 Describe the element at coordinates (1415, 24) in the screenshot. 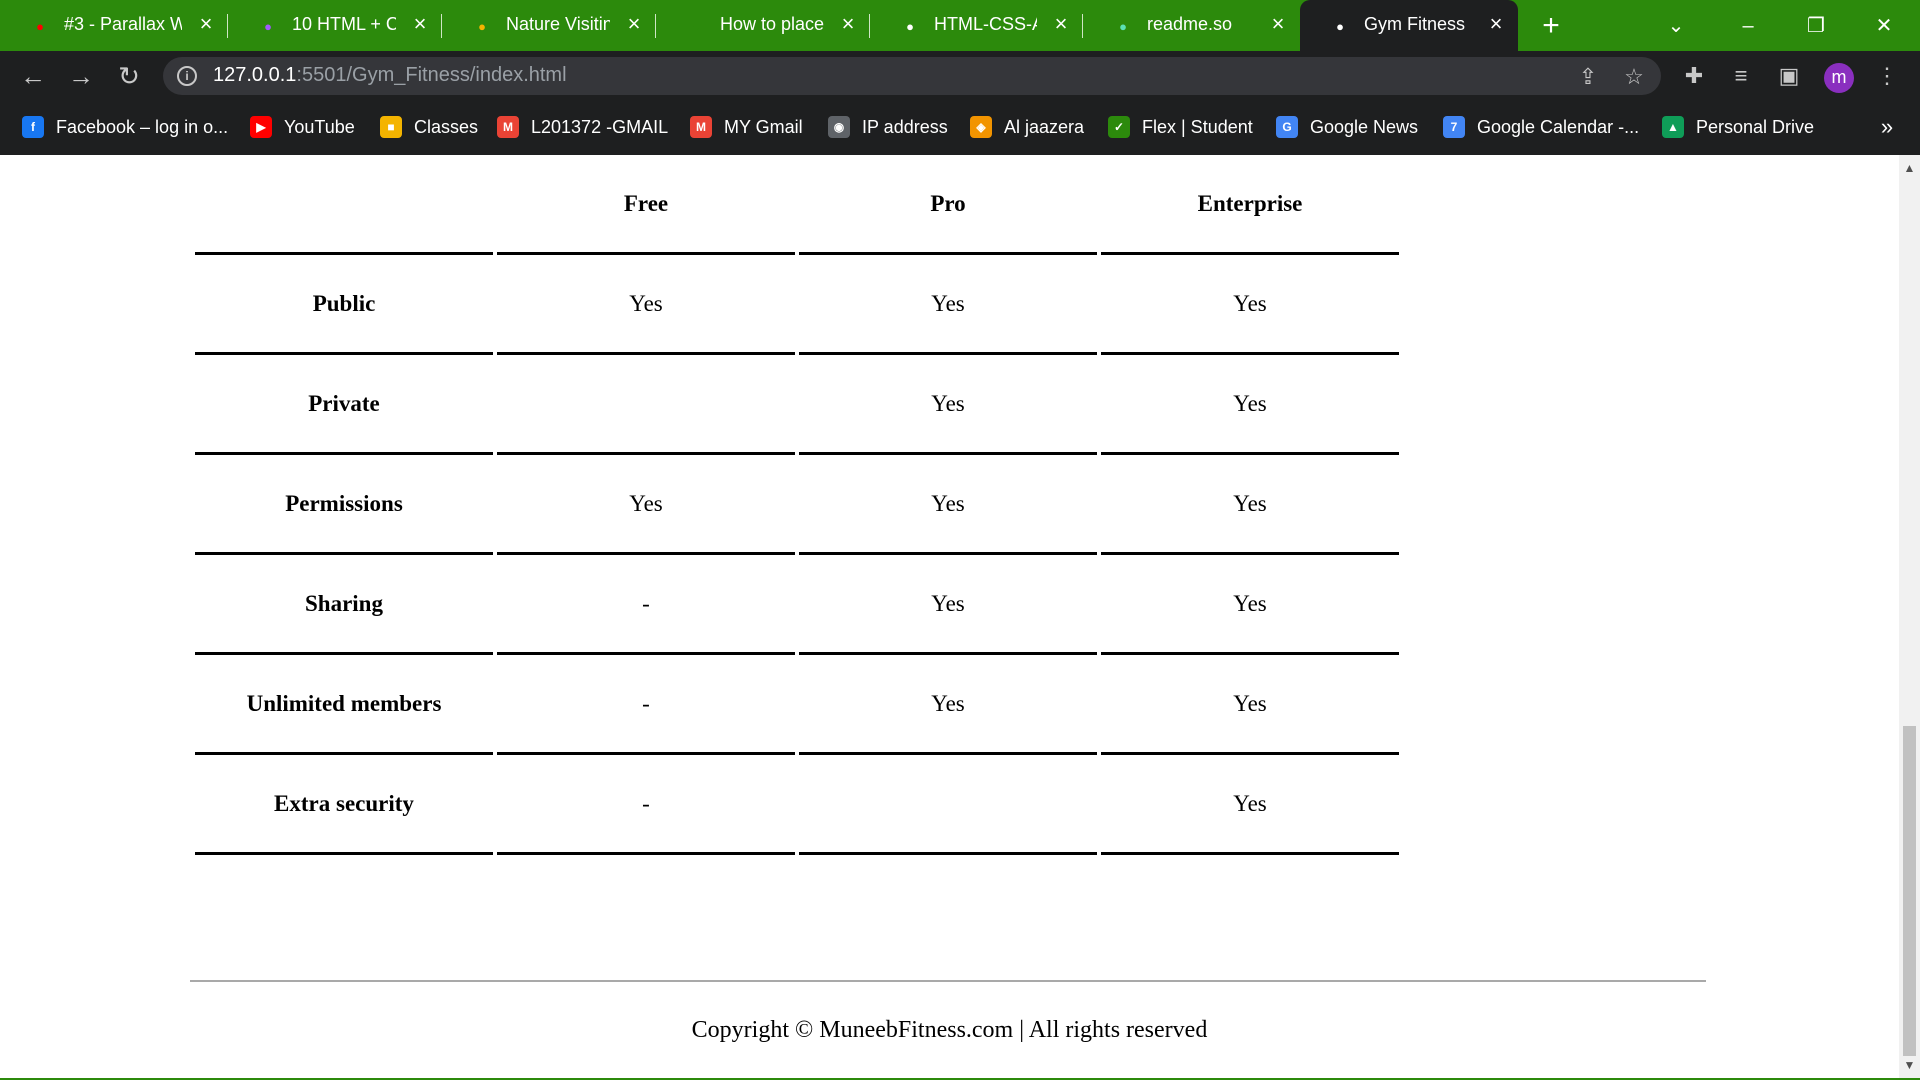

I see `tab-title: Gym Fitness` at that location.